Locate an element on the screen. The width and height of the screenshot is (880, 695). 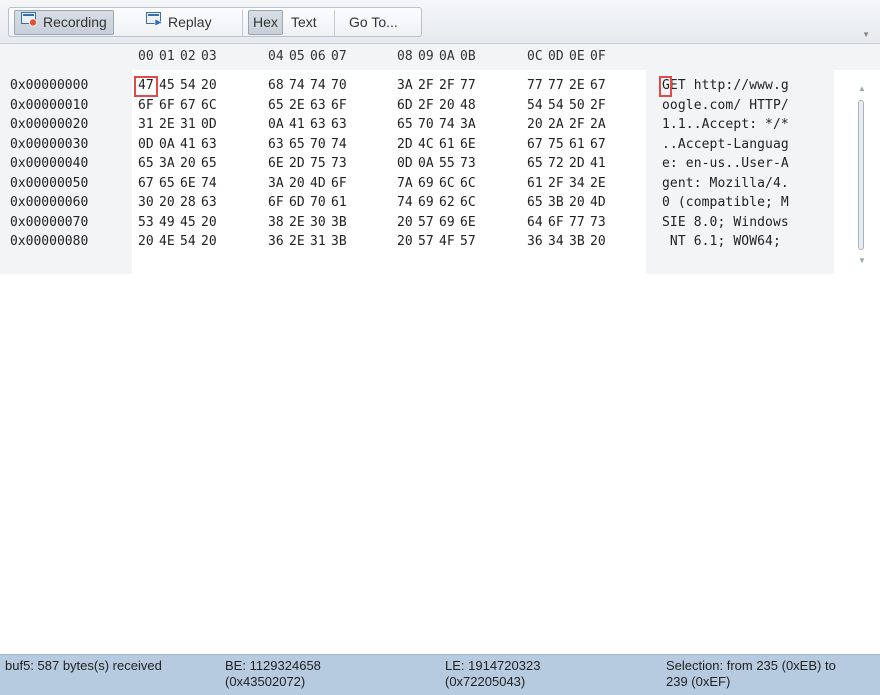
ascii-text: ..Accept-Languag is located at coordinates (725, 144).